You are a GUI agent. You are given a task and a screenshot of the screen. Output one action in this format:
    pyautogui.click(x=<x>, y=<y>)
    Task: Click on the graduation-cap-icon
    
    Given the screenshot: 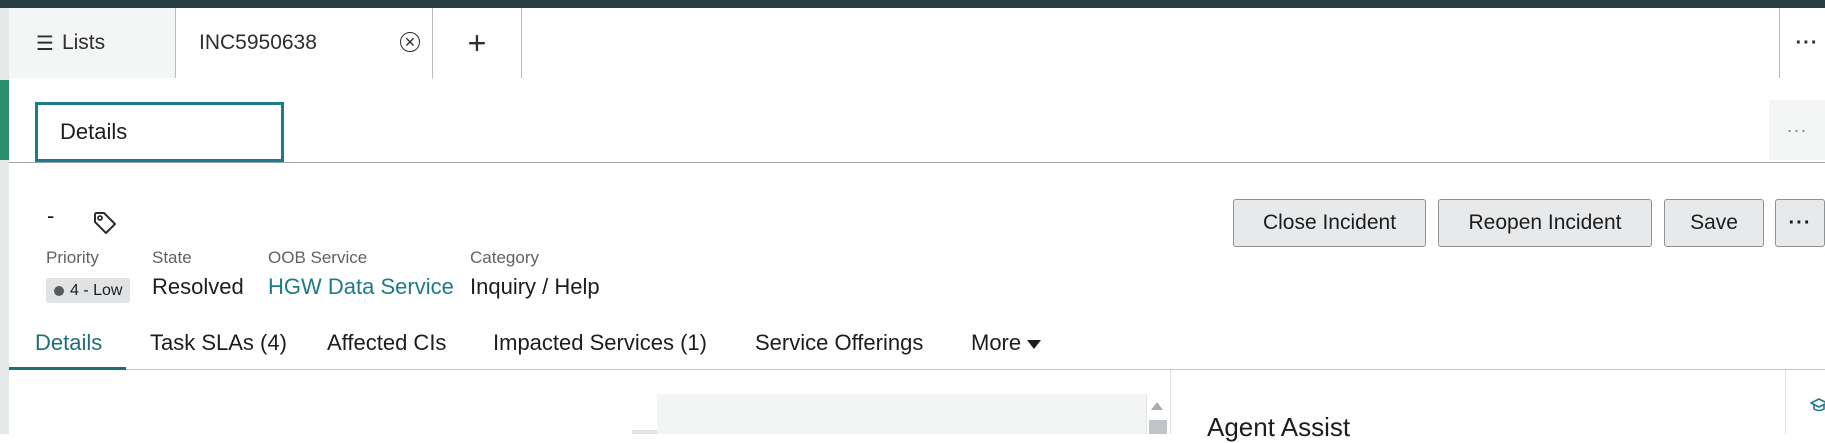 What is the action you would take?
    pyautogui.click(x=1817, y=405)
    